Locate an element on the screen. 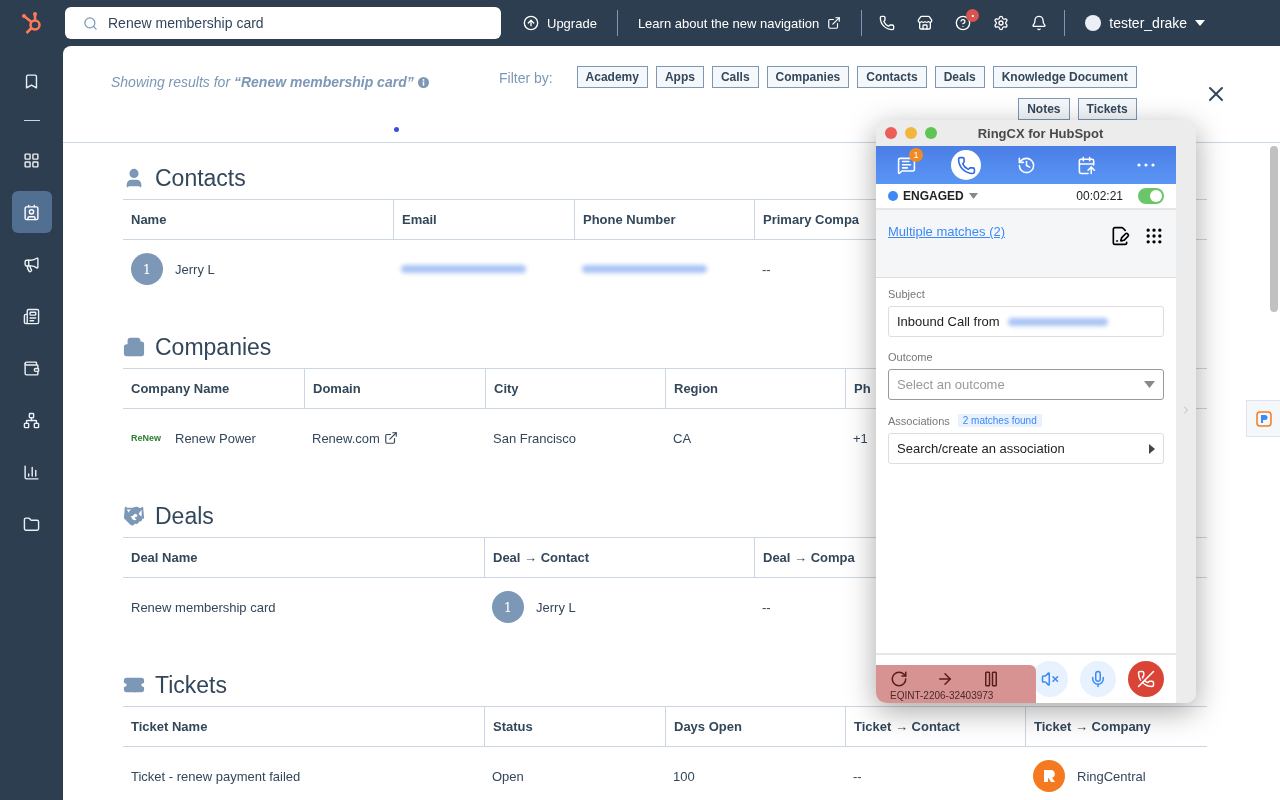 This screenshot has height=800, width=1280. close-window-button is located at coordinates (891, 133).